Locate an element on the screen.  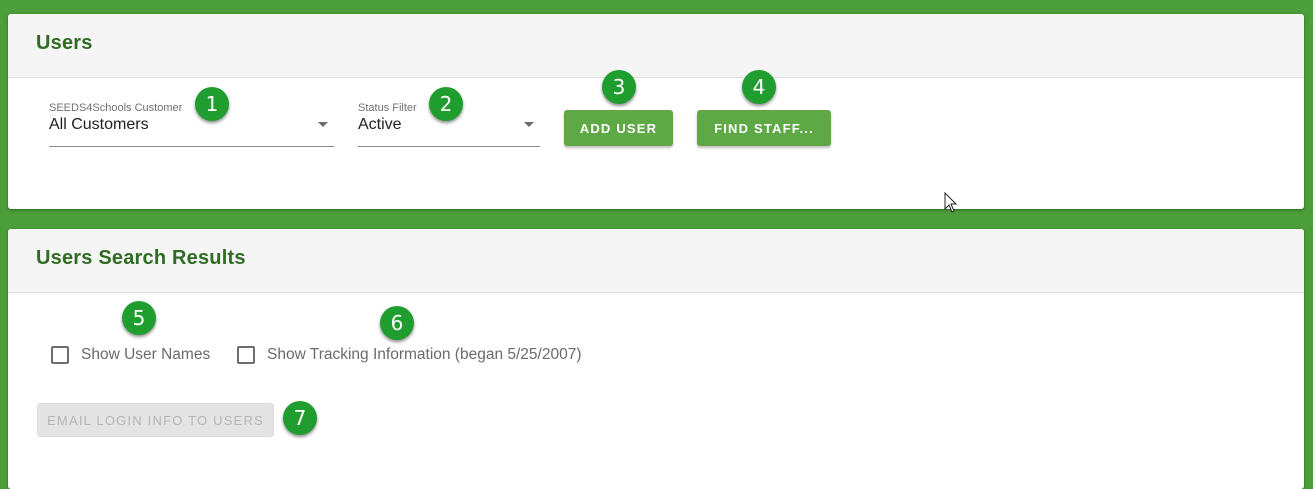
callout-marker-4: 4 is located at coordinates (759, 87).